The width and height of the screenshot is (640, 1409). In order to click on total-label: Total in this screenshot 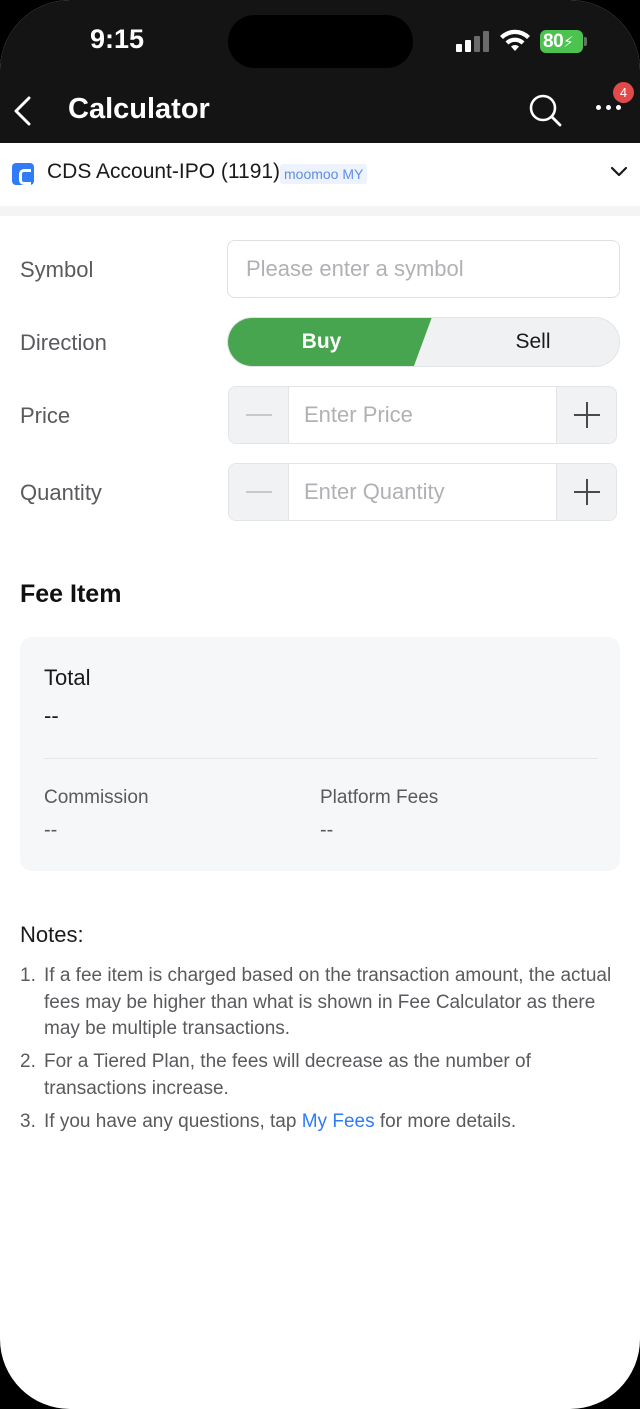, I will do `click(67, 677)`.